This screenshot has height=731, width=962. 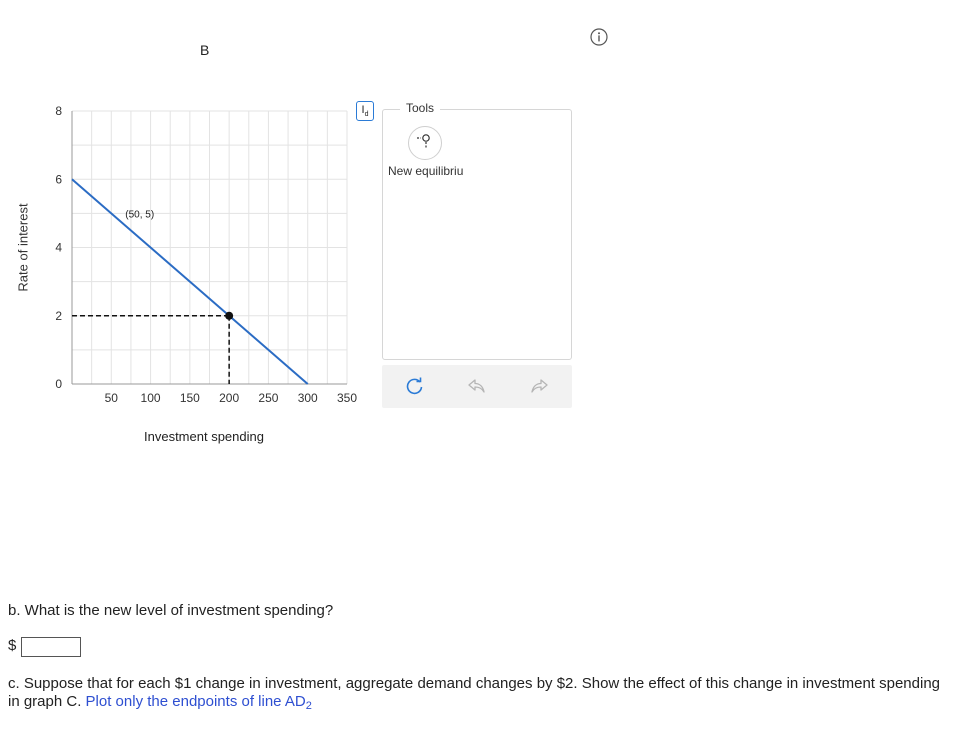 What do you see at coordinates (151, 398) in the screenshot?
I see `x-tick-label: 100` at bounding box center [151, 398].